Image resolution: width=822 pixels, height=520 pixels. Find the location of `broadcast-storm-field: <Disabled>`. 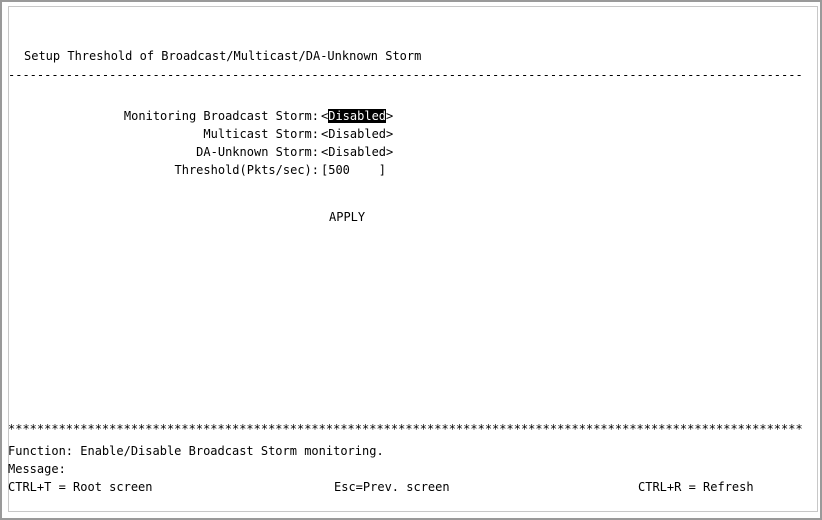

broadcast-storm-field: <Disabled> is located at coordinates (357, 116).